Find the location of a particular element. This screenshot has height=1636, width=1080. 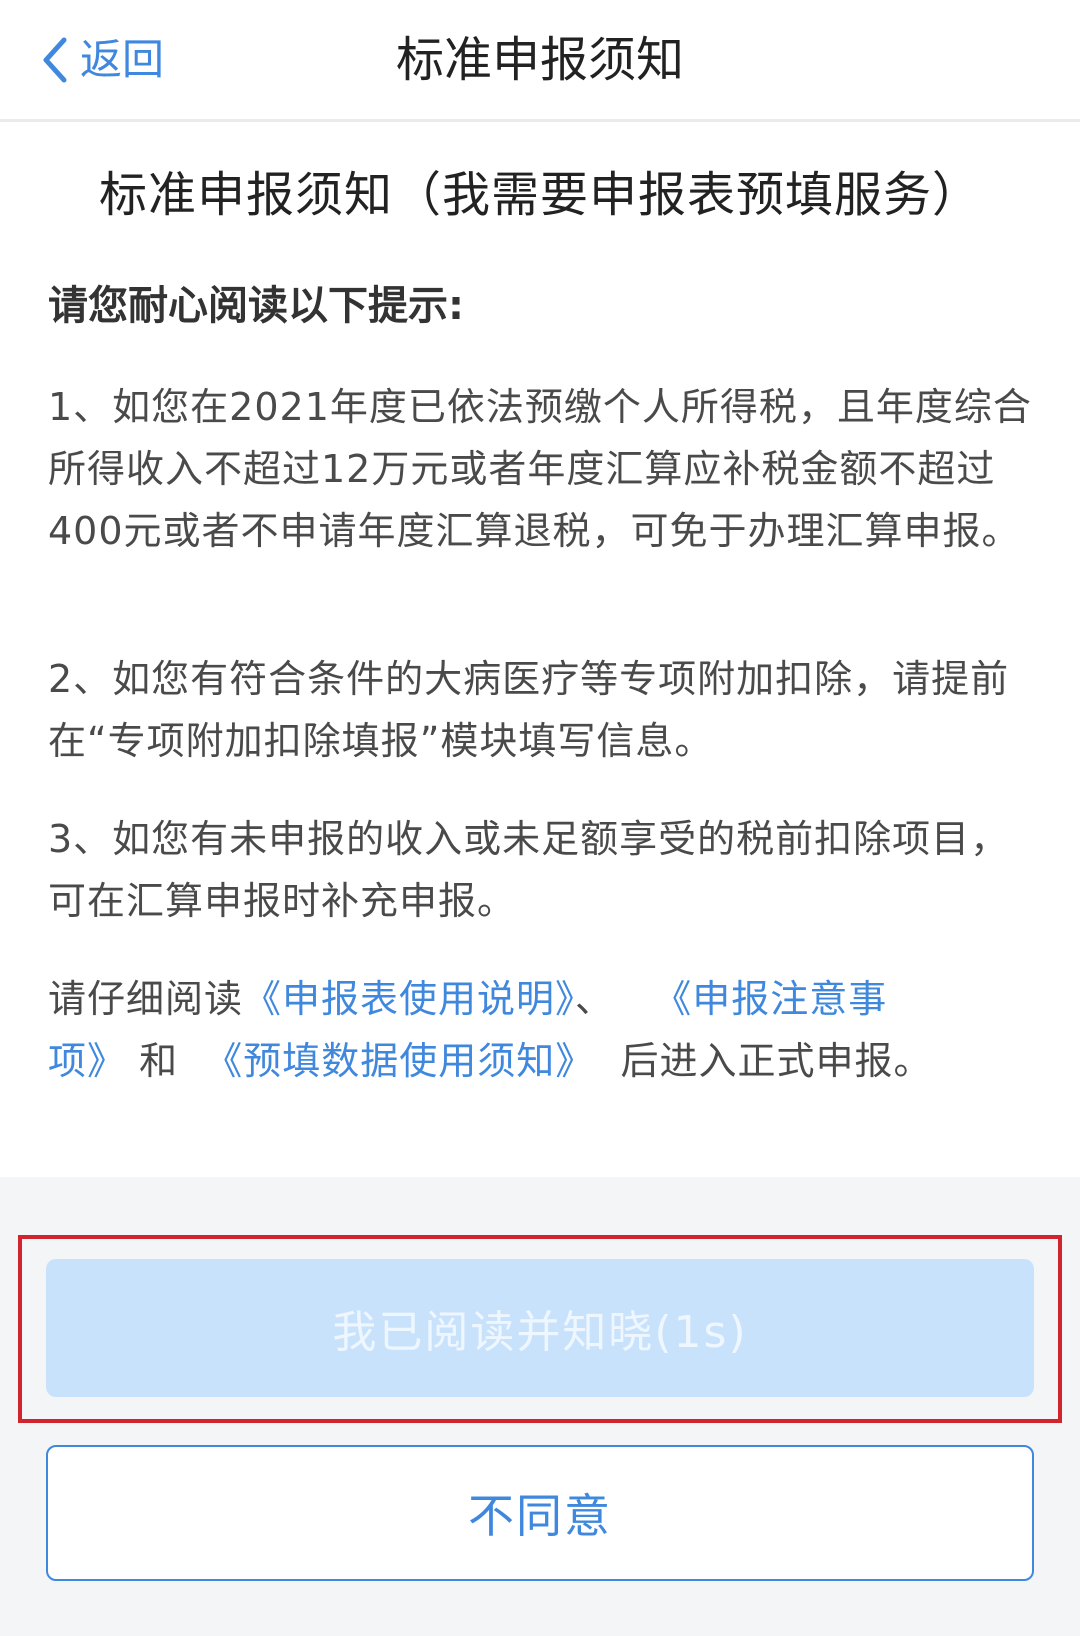

navbar: 返回 标准申报须知 is located at coordinates (540, 61).